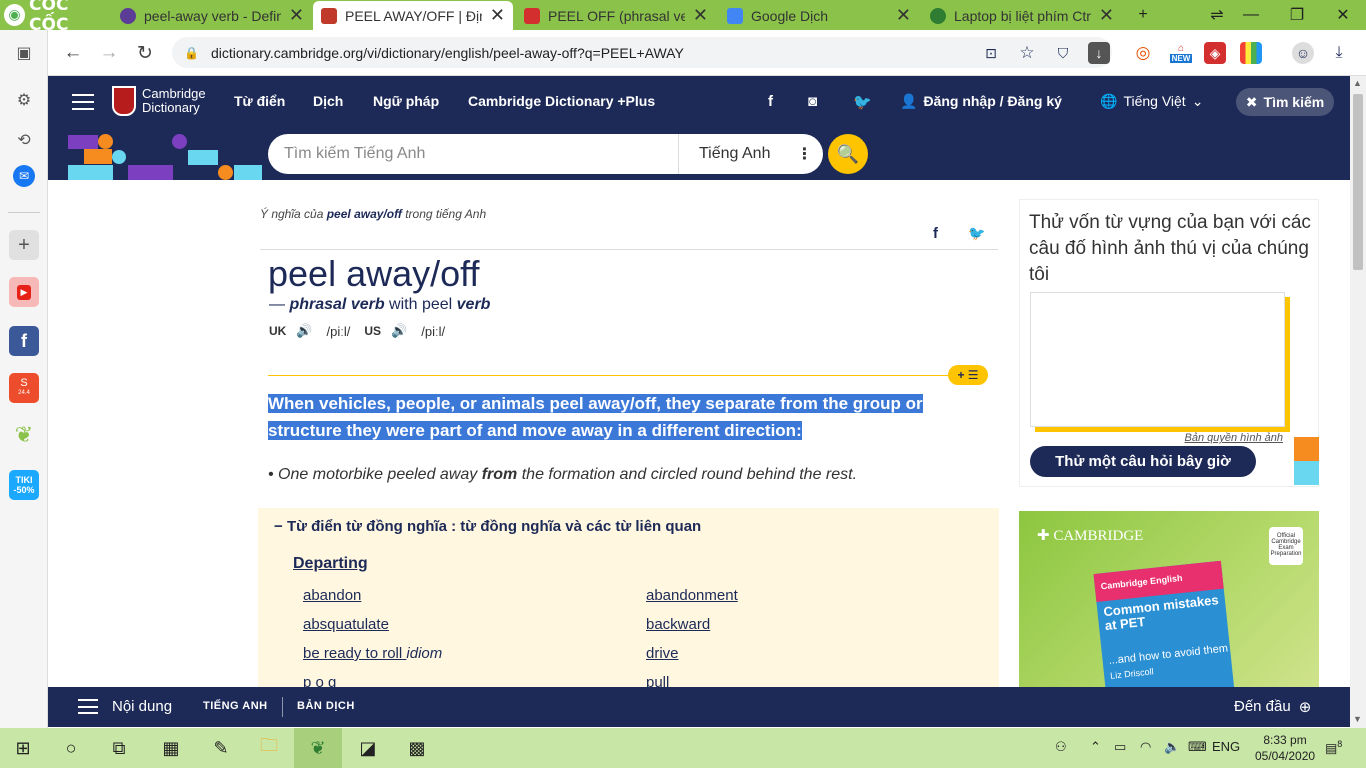  What do you see at coordinates (1303, 53) in the screenshot?
I see `profile-avatar: ☺` at bounding box center [1303, 53].